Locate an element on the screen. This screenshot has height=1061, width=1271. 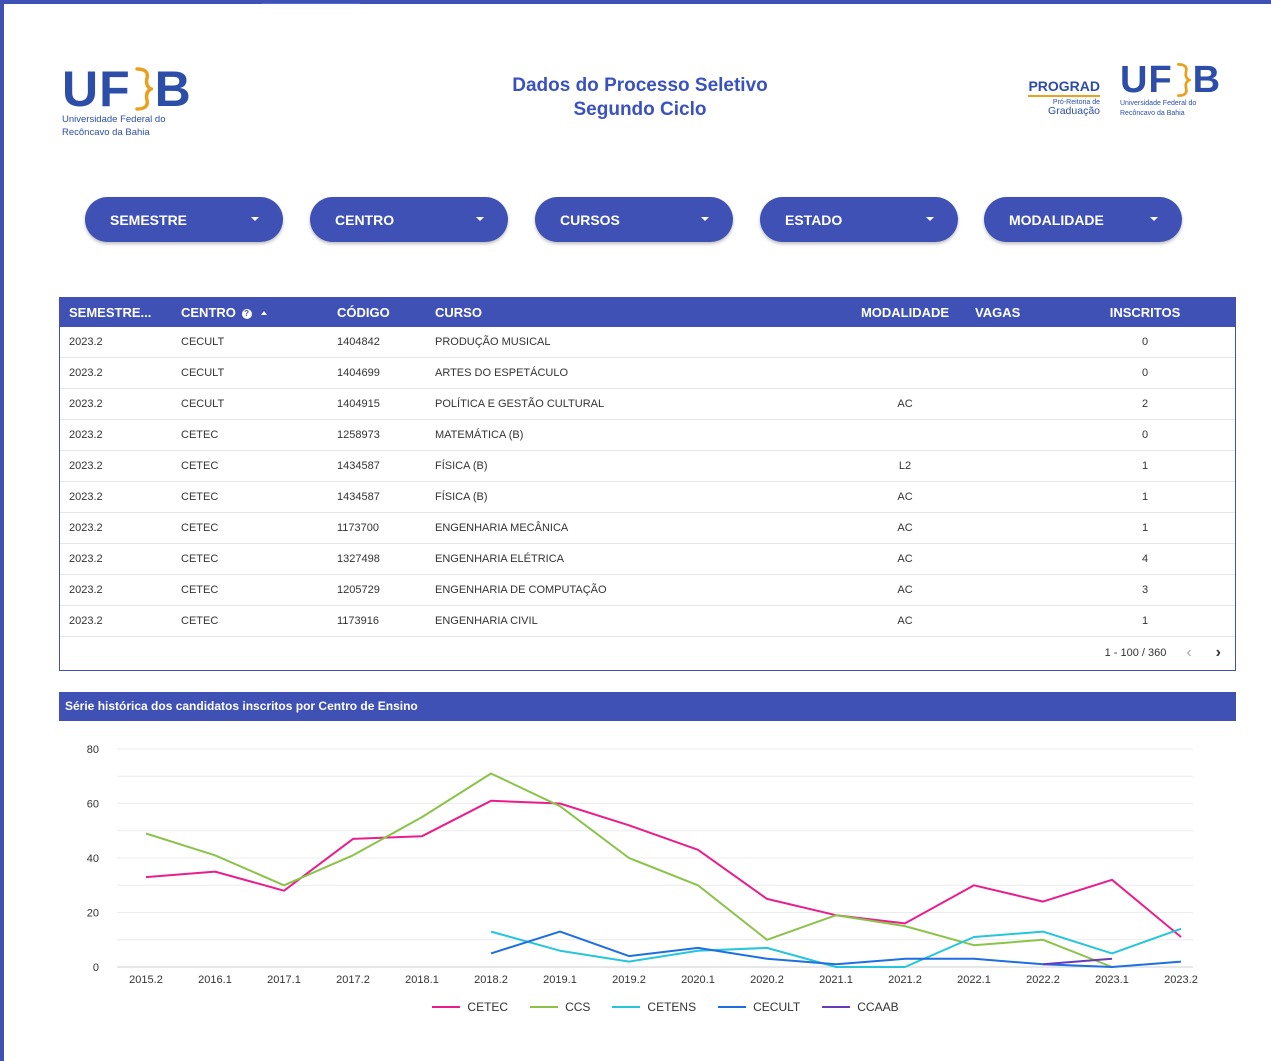
column-header-centro-label: CENTRO is located at coordinates (208, 312).